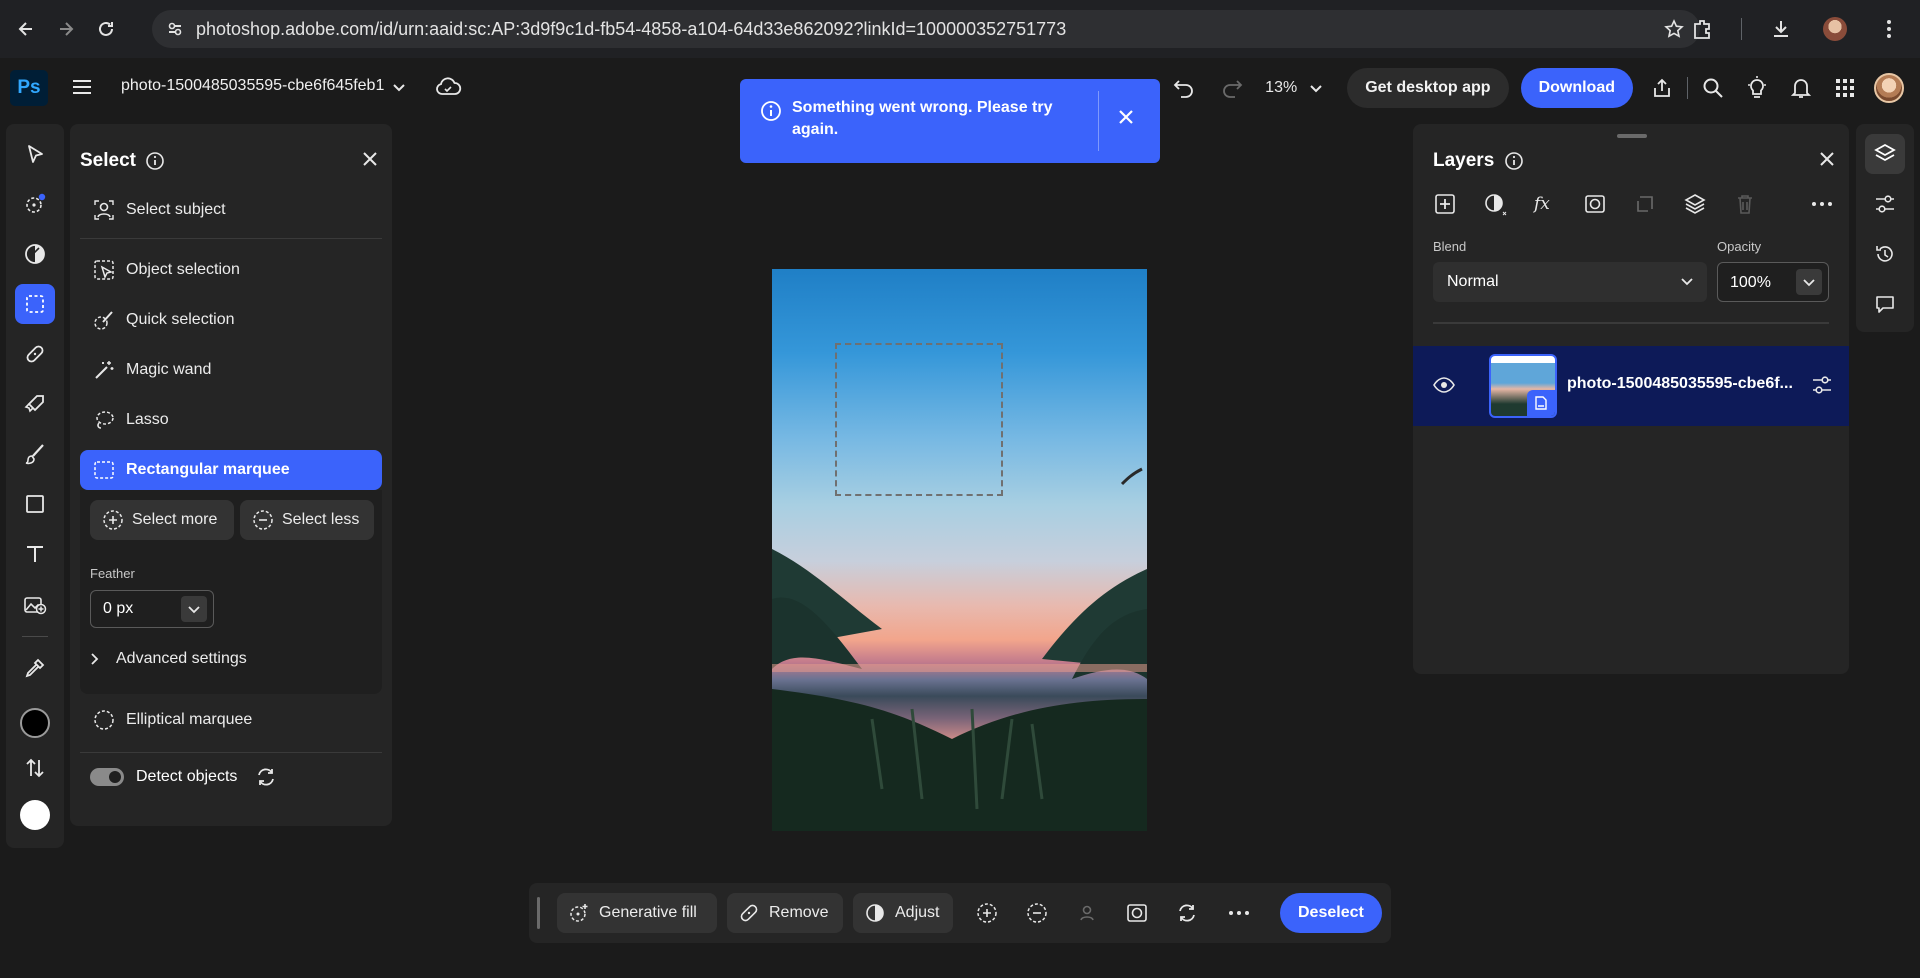 Image resolution: width=1920 pixels, height=978 pixels. What do you see at coordinates (1444, 387) in the screenshot?
I see `eye-visibility-icon` at bounding box center [1444, 387].